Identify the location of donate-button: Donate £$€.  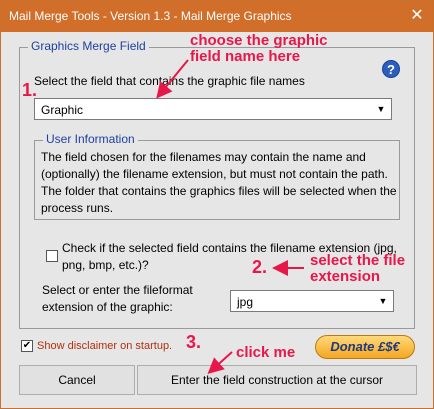
(365, 347).